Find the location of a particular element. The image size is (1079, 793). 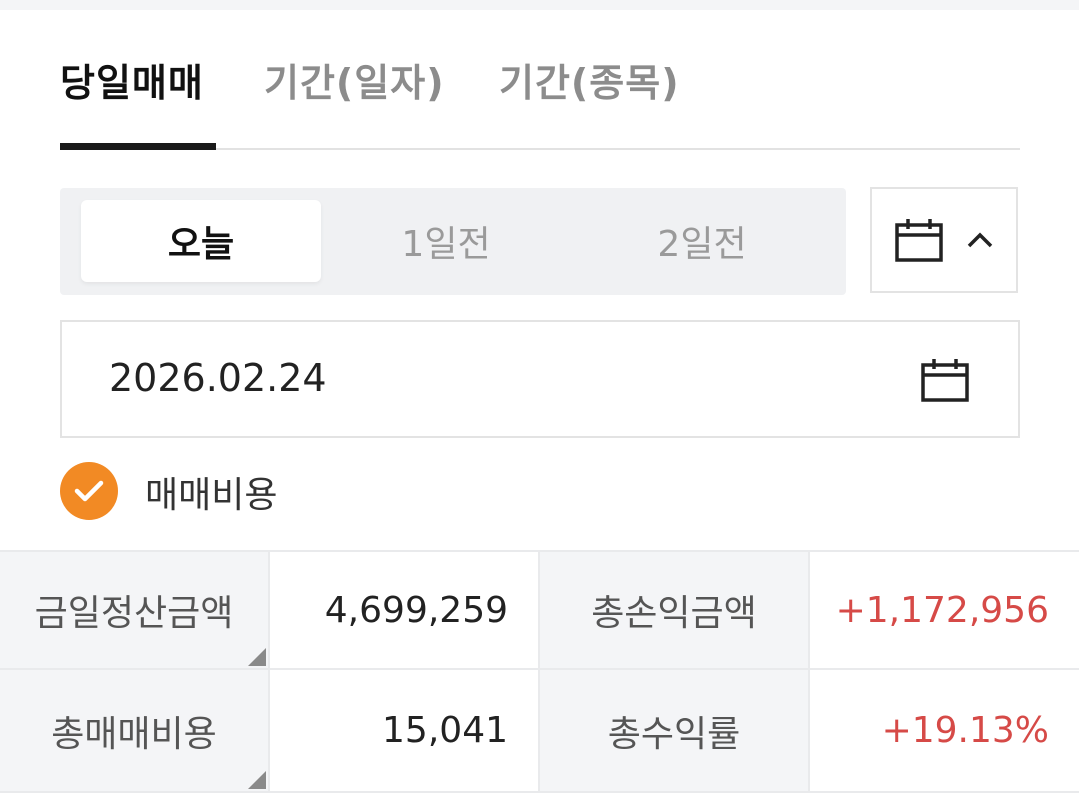

settlement-label: 금일정산금액 is located at coordinates (134, 613).